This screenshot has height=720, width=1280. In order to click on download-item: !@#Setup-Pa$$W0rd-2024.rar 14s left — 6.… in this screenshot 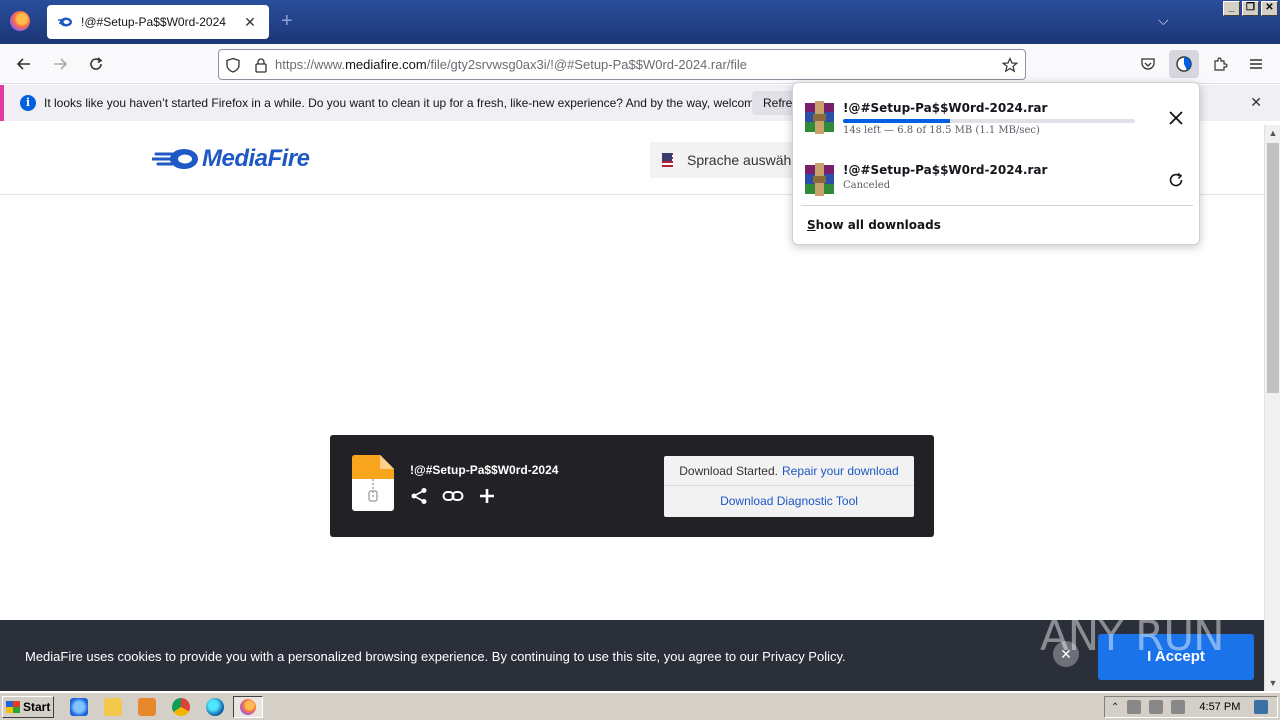, I will do `click(997, 118)`.